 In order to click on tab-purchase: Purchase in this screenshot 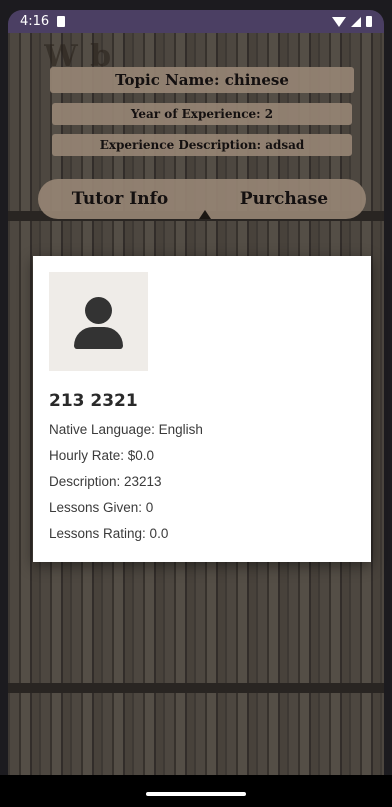, I will do `click(284, 199)`.